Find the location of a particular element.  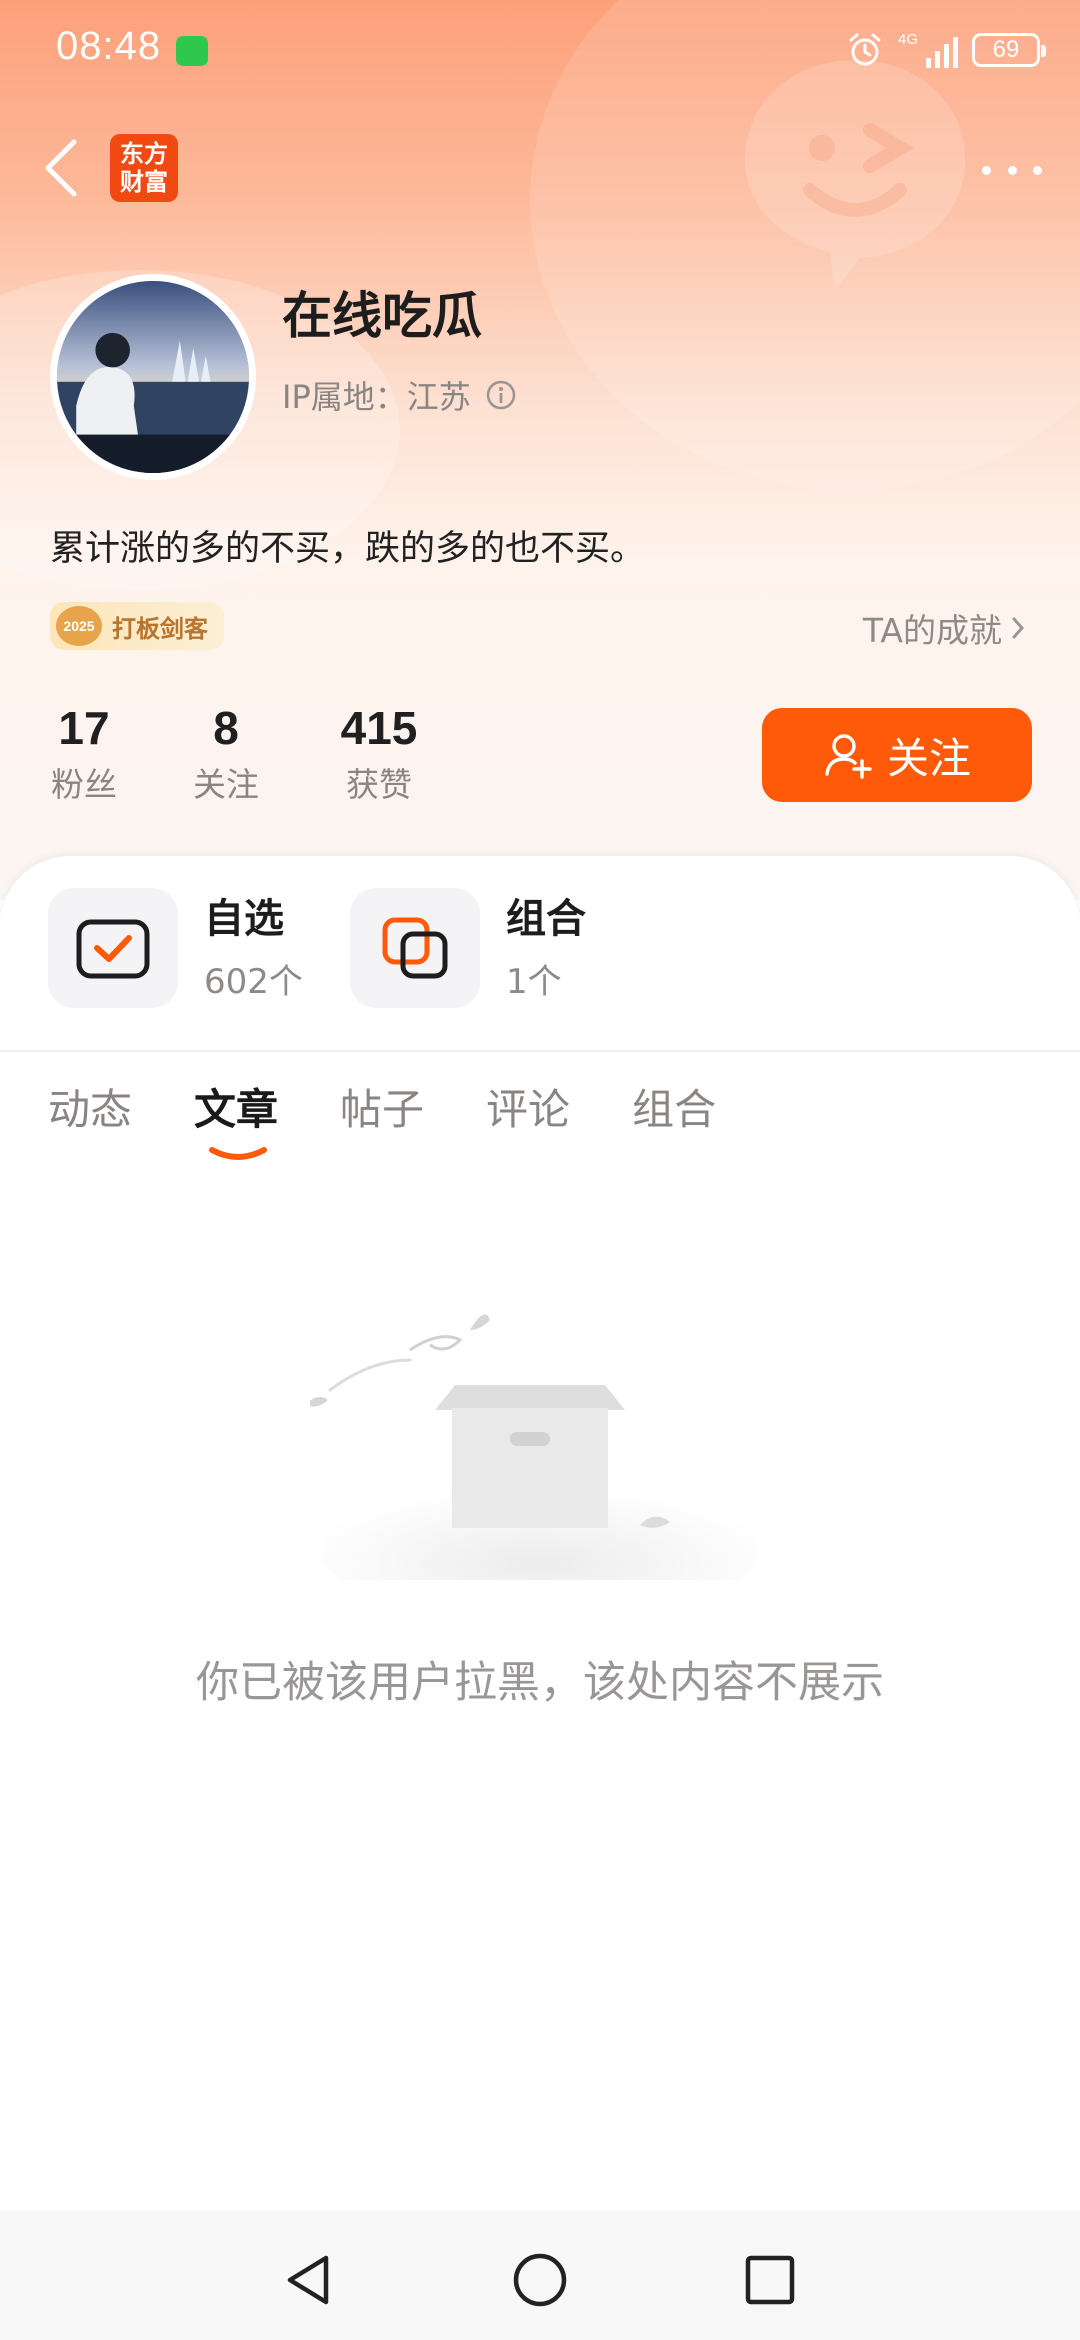

portfolio-entry: 组合 1个 is located at coordinates (468, 948).